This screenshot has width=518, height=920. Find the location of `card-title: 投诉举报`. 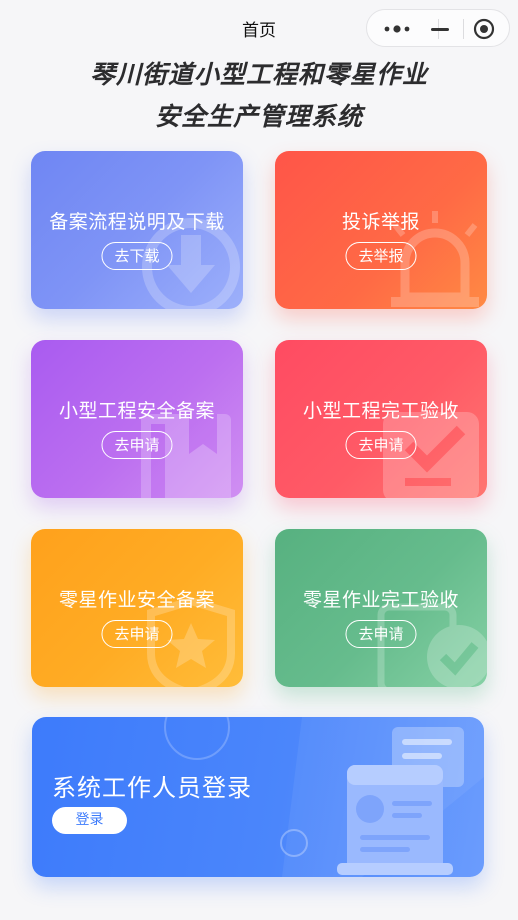

card-title: 投诉举报 is located at coordinates (380, 222).